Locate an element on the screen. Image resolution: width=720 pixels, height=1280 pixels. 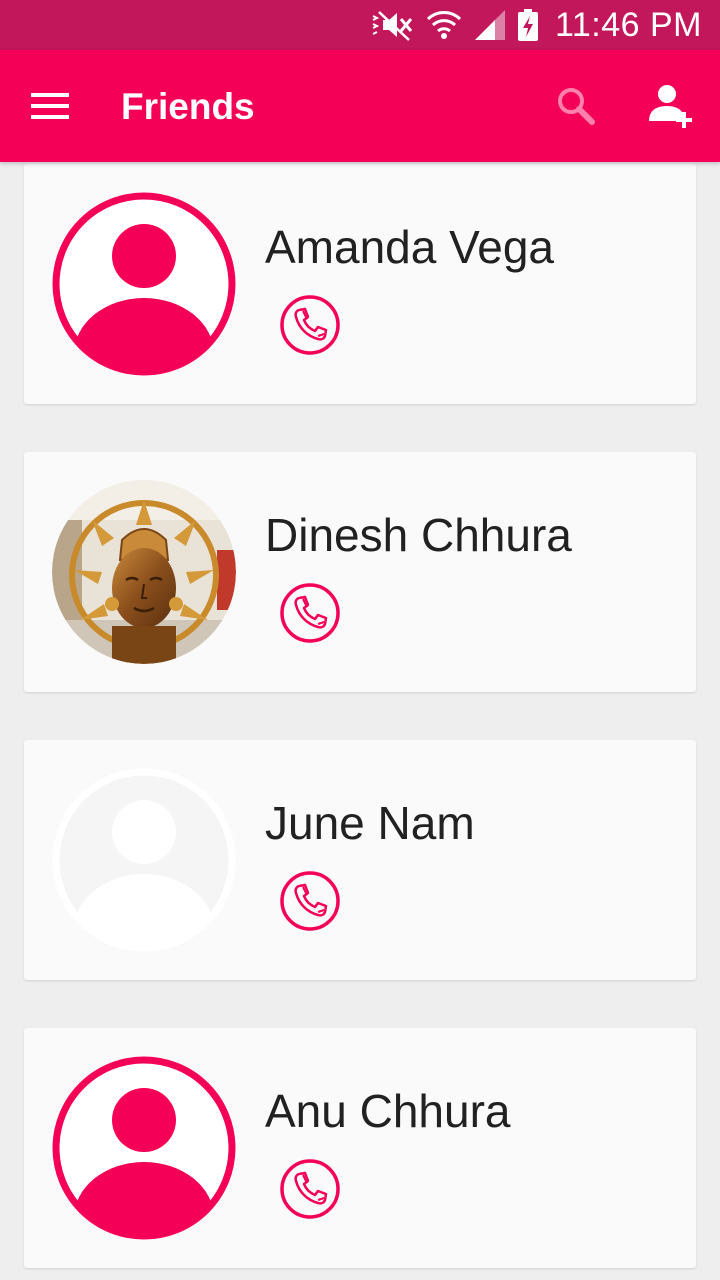
menu-button is located at coordinates (50, 106).